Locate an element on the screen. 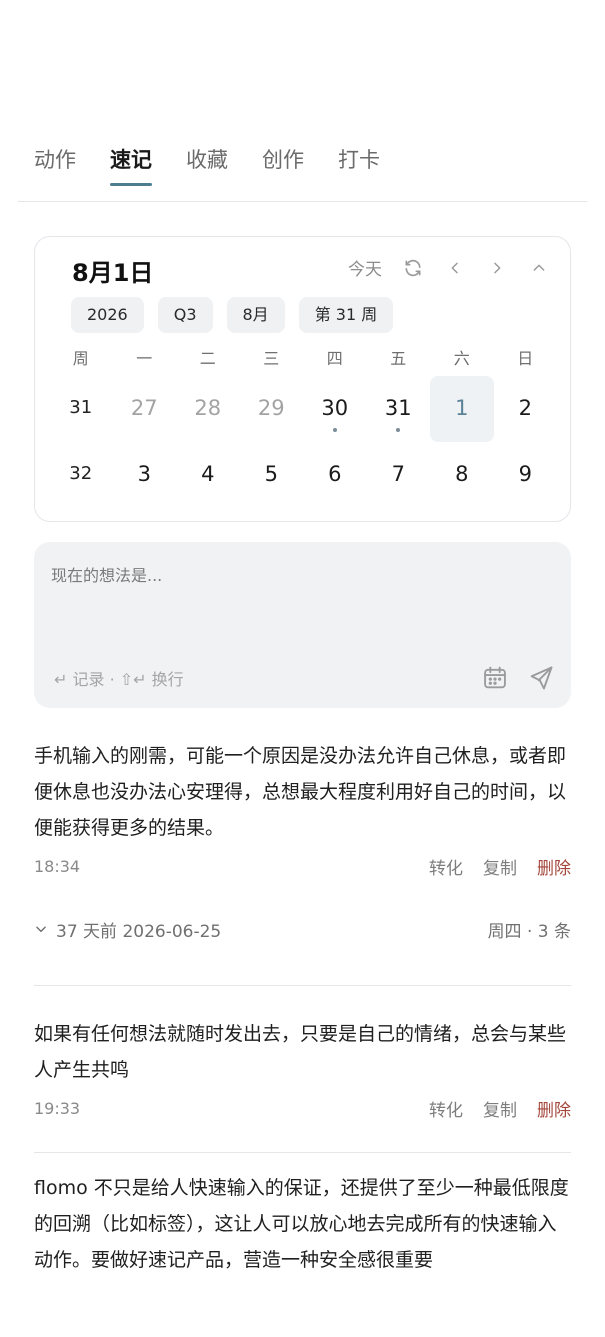 Image resolution: width=605 pixels, height=1337 pixels. calendar-week-row: 31 27 28 29 30 31 1 2 is located at coordinates (303, 409).